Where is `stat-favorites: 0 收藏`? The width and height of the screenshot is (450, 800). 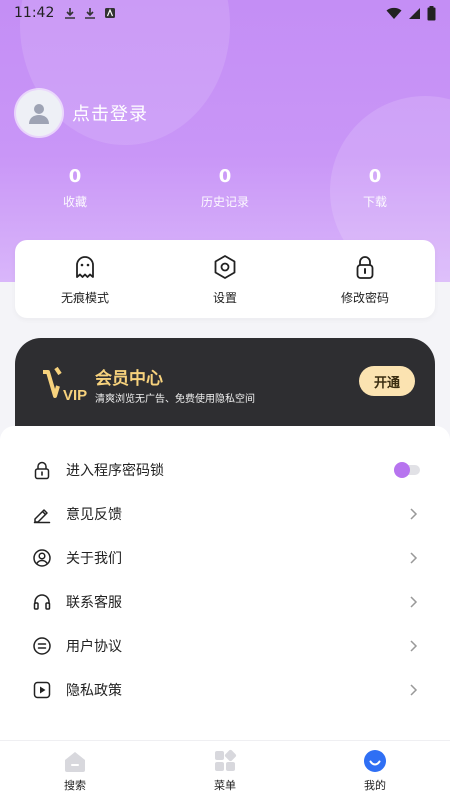
stat-favorites: 0 收藏 is located at coordinates (75, 188).